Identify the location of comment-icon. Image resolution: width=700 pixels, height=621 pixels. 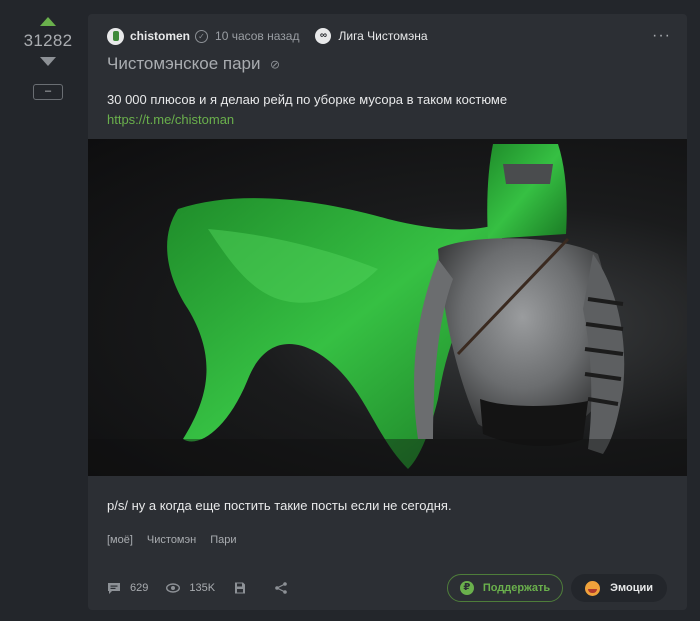
(114, 588).